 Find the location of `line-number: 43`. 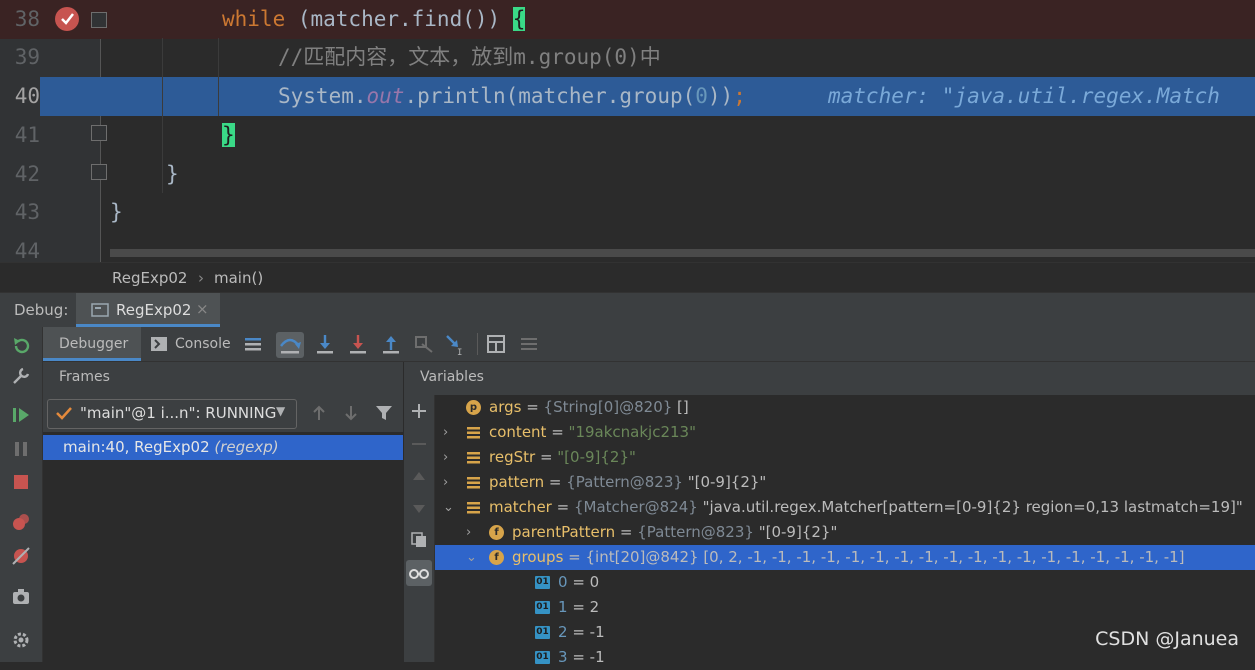

line-number: 43 is located at coordinates (27, 212).